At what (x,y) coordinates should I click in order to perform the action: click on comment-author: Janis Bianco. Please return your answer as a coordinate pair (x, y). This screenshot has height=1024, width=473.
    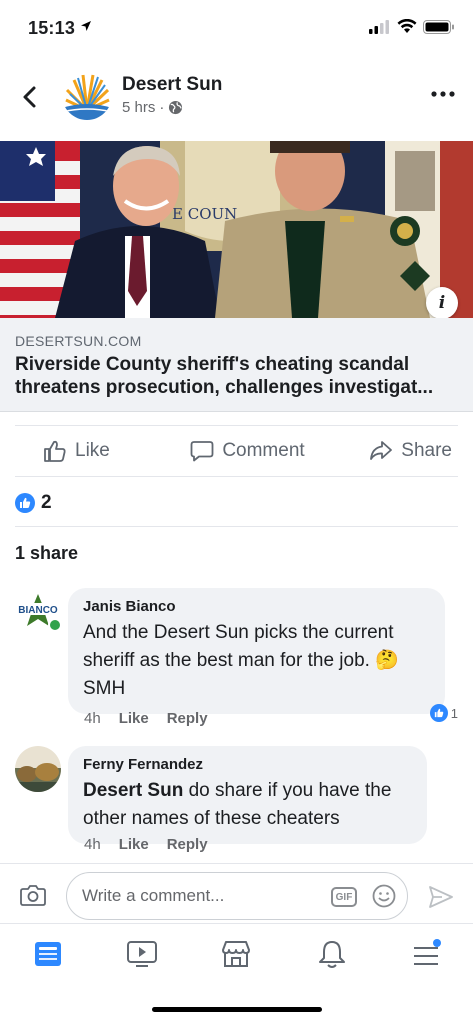
    Looking at the image, I should click on (256, 606).